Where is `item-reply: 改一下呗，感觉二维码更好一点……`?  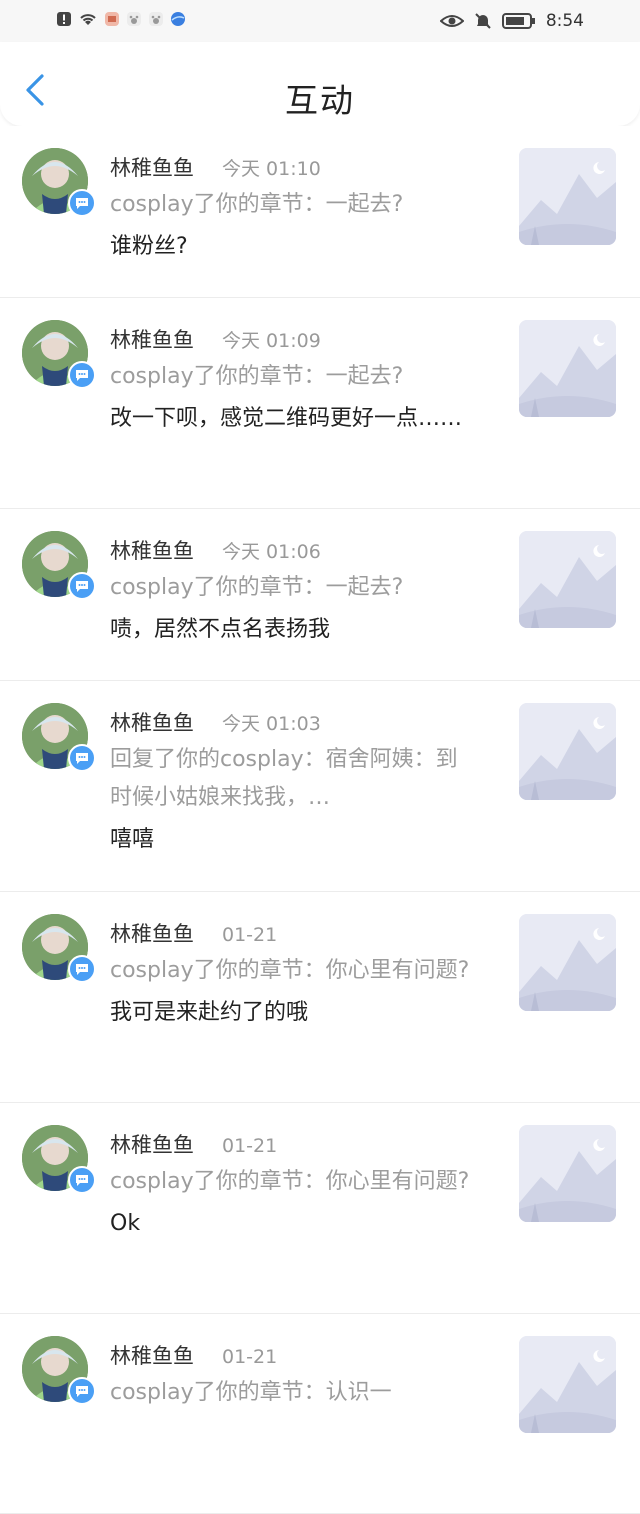
item-reply: 改一下呗，感觉二维码更好一点…… is located at coordinates (286, 418).